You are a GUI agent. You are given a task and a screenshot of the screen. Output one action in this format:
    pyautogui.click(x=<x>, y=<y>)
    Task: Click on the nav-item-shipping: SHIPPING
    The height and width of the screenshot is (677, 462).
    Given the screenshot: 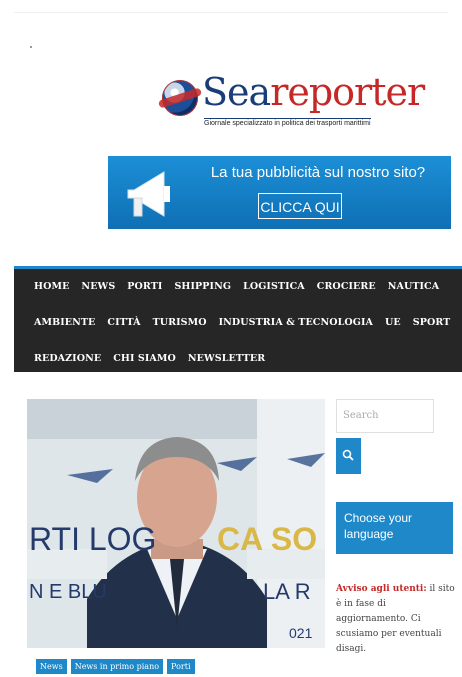 What is the action you would take?
    pyautogui.click(x=202, y=286)
    